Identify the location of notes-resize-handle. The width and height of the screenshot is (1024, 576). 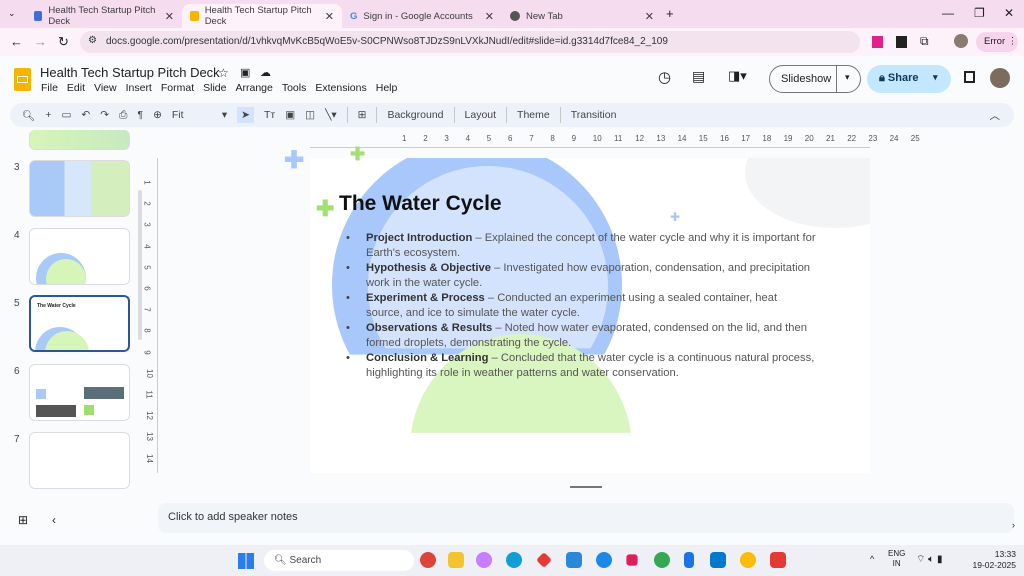
(586, 487).